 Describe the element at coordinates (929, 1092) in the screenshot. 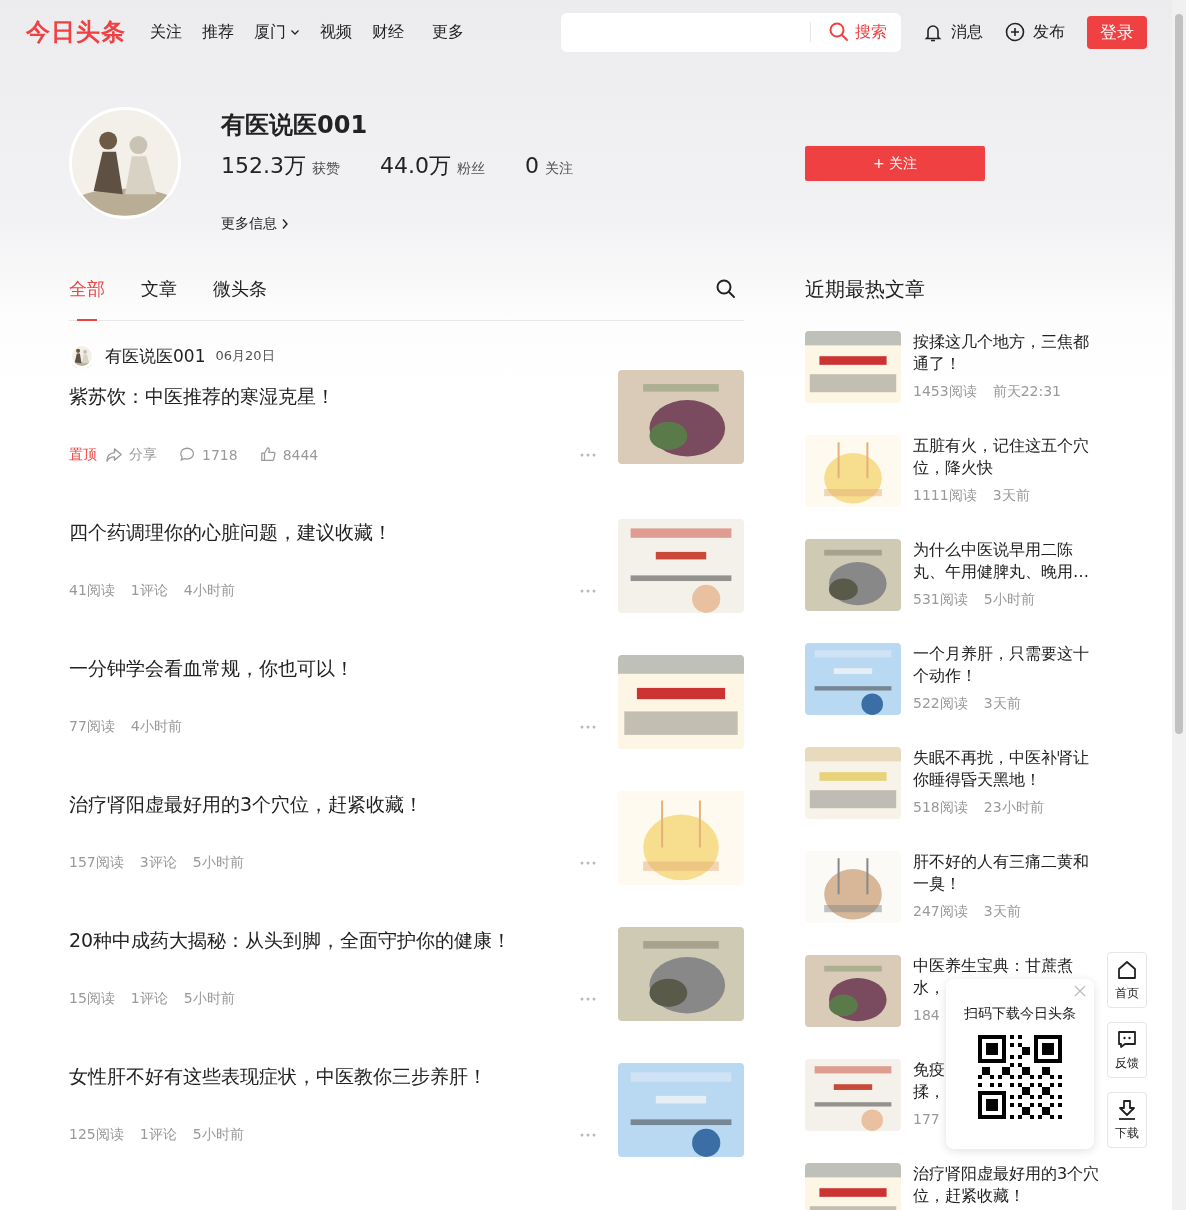

I see `hot-article-title: 揉，` at that location.